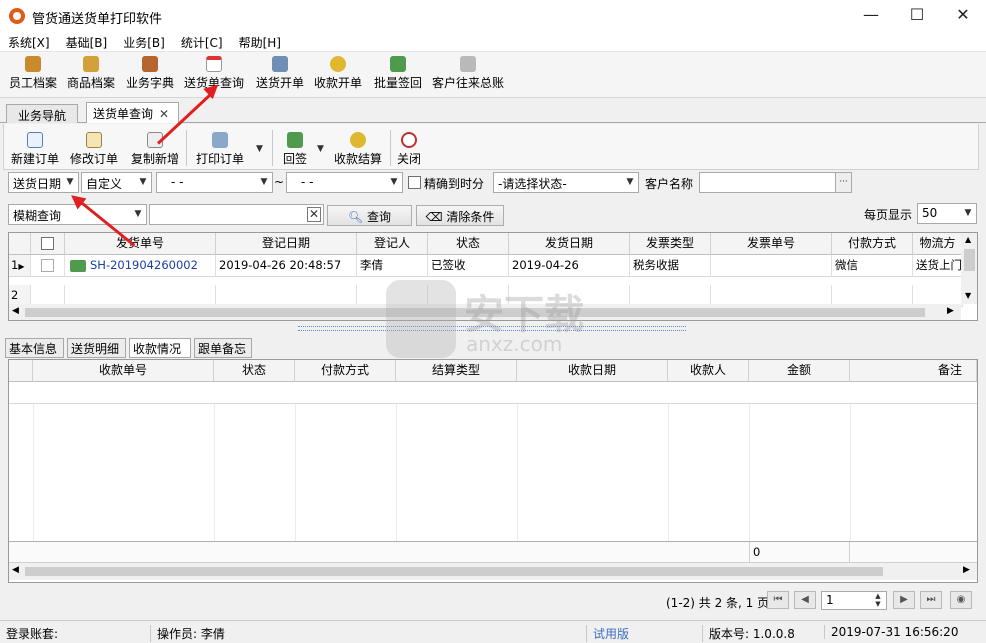  I want to click on page-number-input: 1 ▲ ▼, so click(854, 600).